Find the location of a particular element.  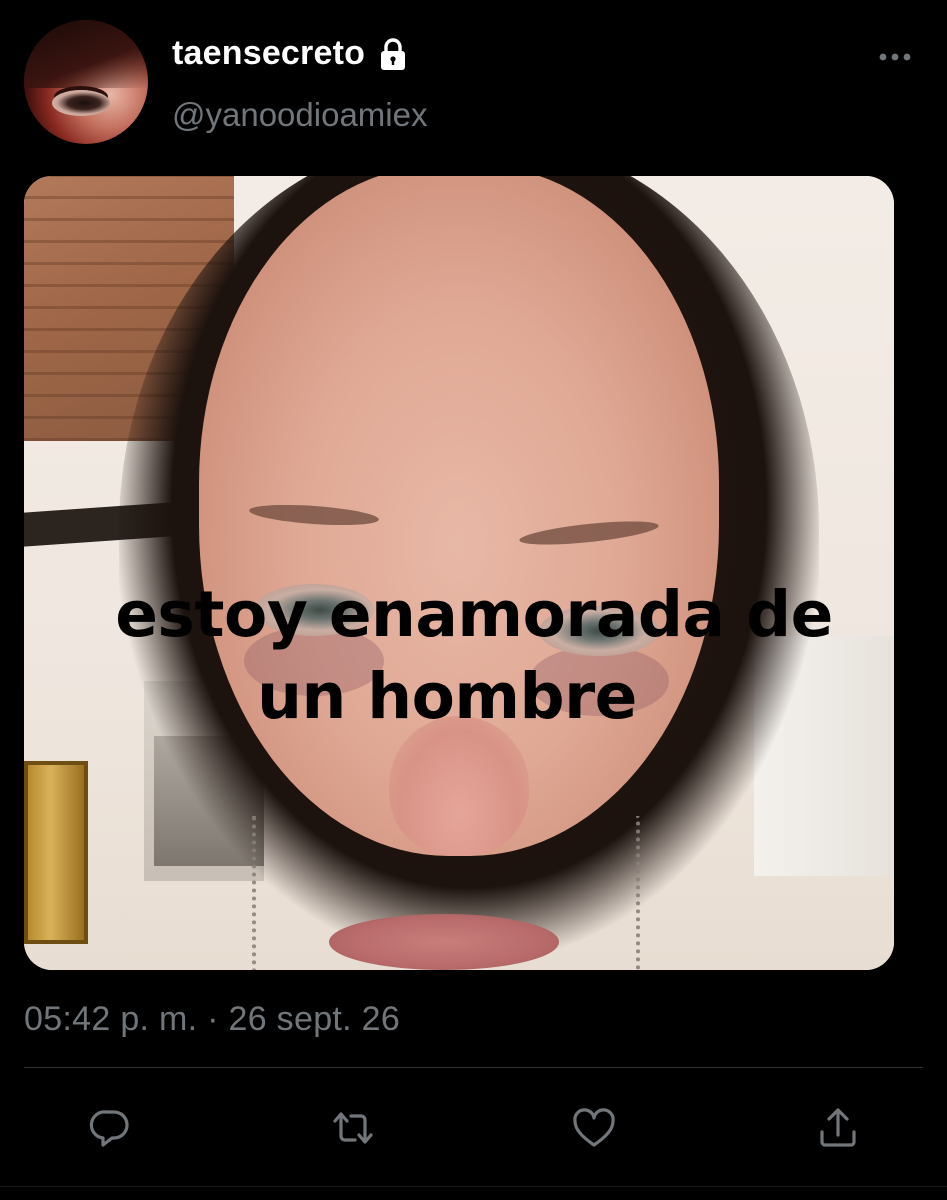

avatar-eye is located at coordinates (81, 103).